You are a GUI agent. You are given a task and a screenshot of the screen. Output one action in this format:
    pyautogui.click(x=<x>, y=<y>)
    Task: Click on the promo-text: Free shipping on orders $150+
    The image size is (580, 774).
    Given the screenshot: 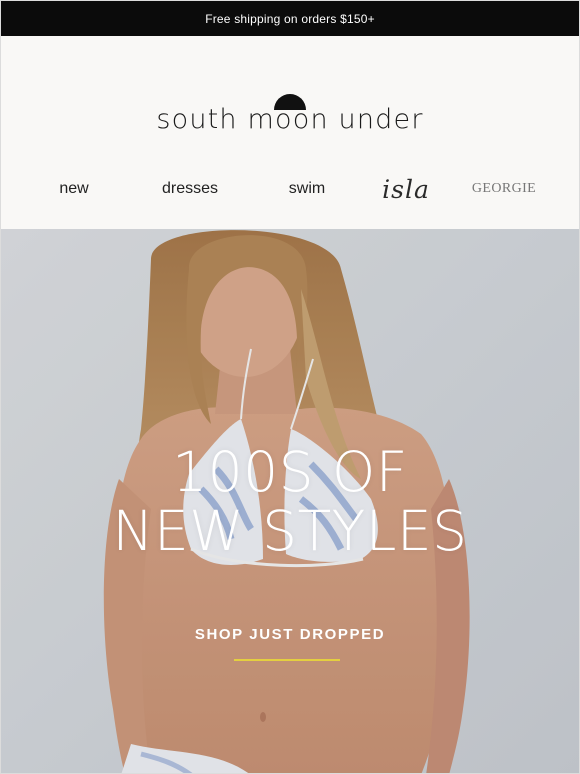 What is the action you would take?
    pyautogui.click(x=290, y=19)
    